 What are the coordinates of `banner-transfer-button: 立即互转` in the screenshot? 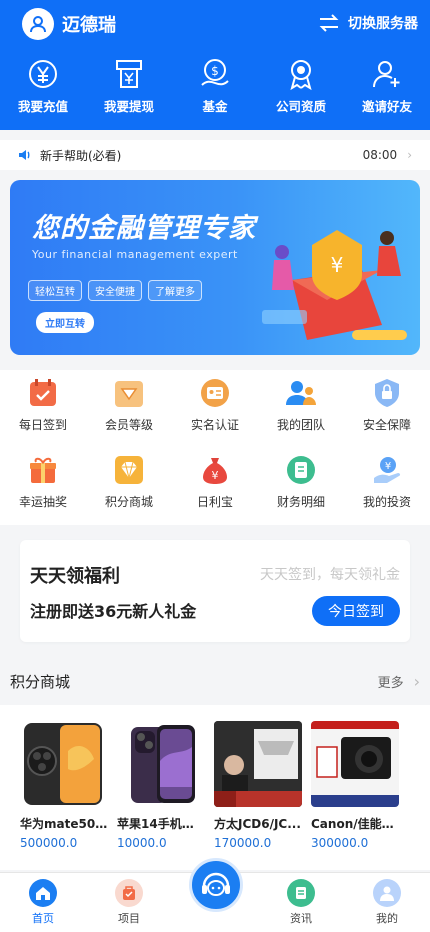 It's located at (65, 322).